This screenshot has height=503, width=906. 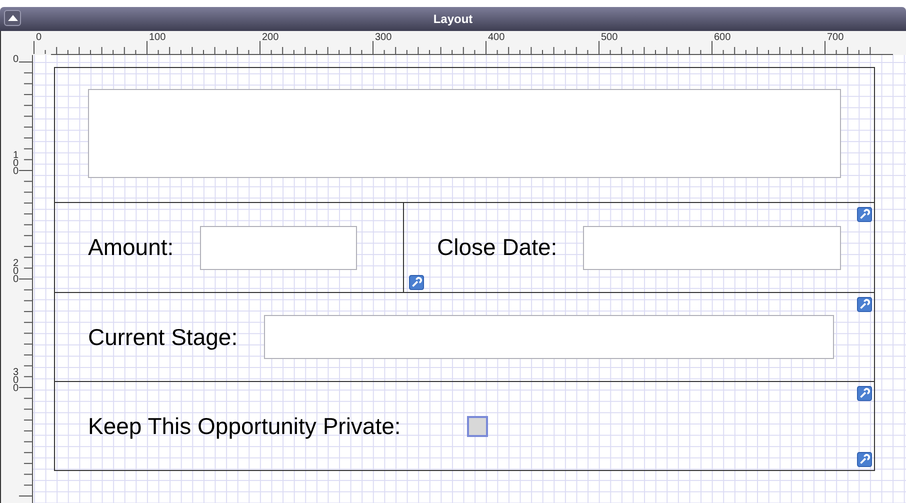 I want to click on ruler-label: 400, so click(x=496, y=37).